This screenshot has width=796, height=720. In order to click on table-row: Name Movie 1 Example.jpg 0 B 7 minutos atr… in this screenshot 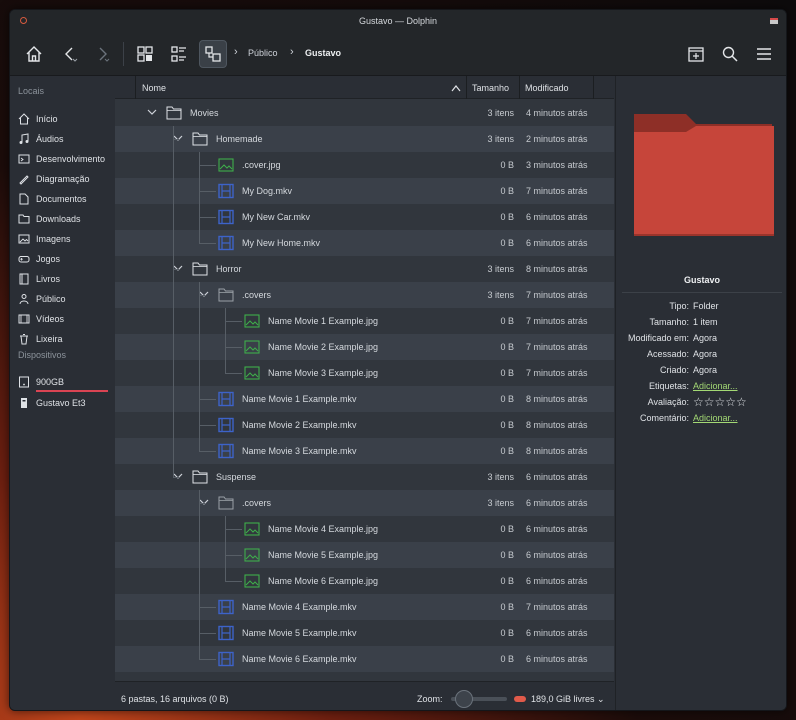, I will do `click(364, 321)`.